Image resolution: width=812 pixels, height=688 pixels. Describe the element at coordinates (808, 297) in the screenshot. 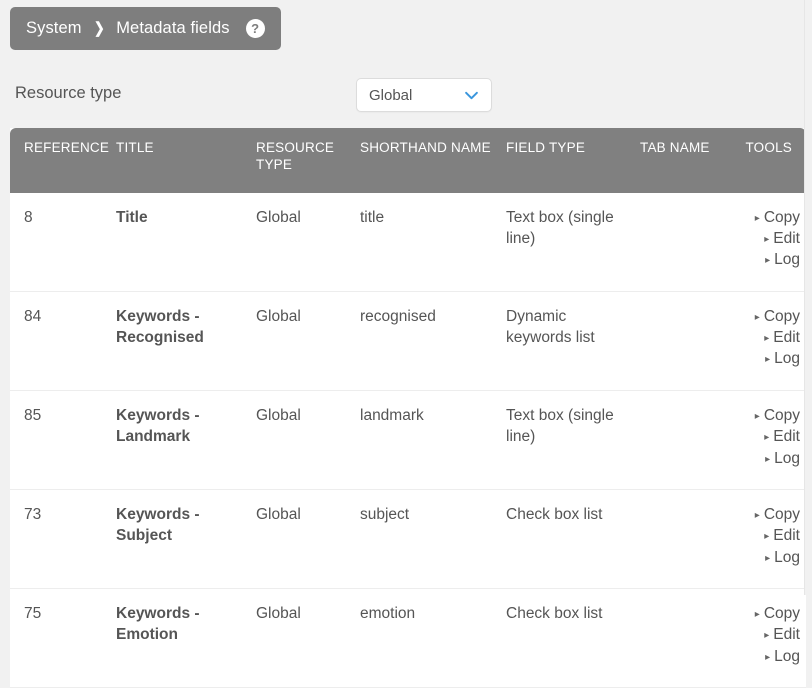

I see `vertical-scrollbar` at that location.